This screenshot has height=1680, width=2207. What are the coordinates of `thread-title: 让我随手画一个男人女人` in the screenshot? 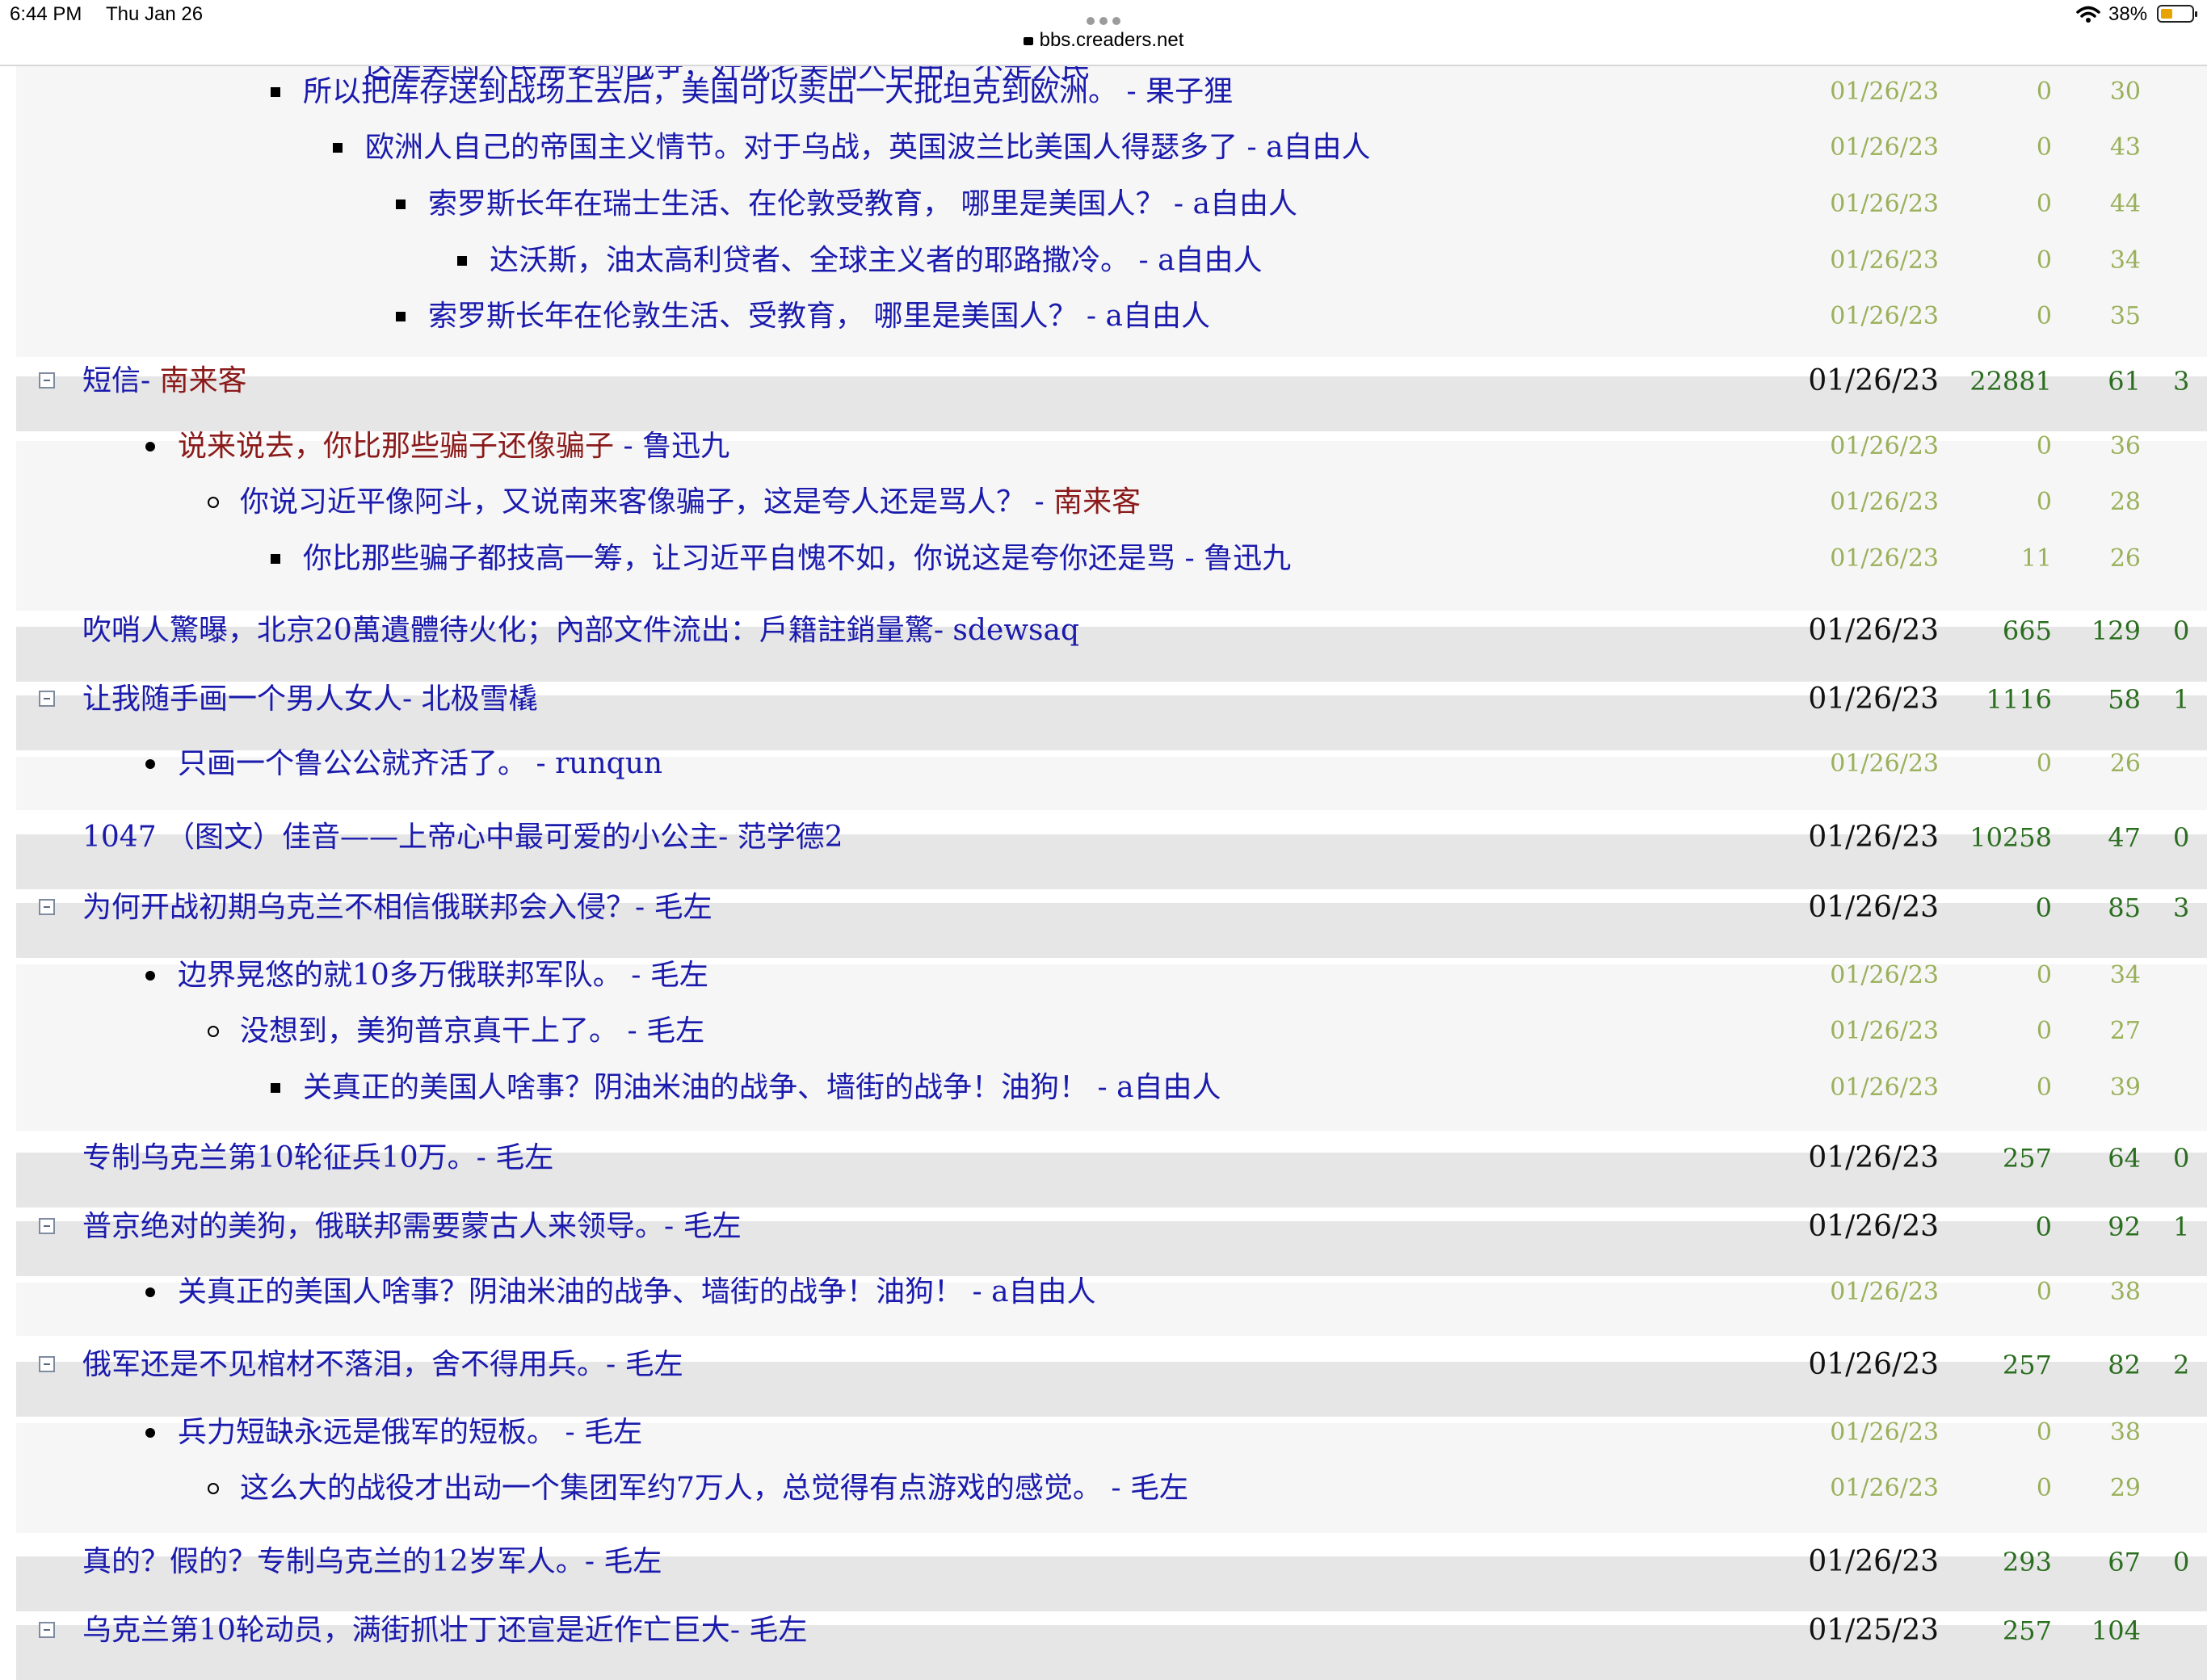 It's located at (243, 699).